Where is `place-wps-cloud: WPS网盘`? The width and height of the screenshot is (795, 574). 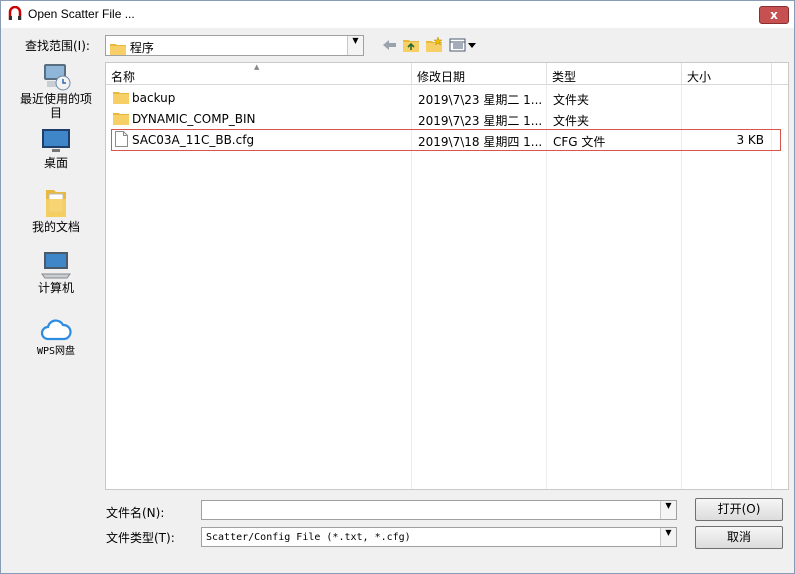
place-wps-cloud: WPS网盘 is located at coordinates (56, 337).